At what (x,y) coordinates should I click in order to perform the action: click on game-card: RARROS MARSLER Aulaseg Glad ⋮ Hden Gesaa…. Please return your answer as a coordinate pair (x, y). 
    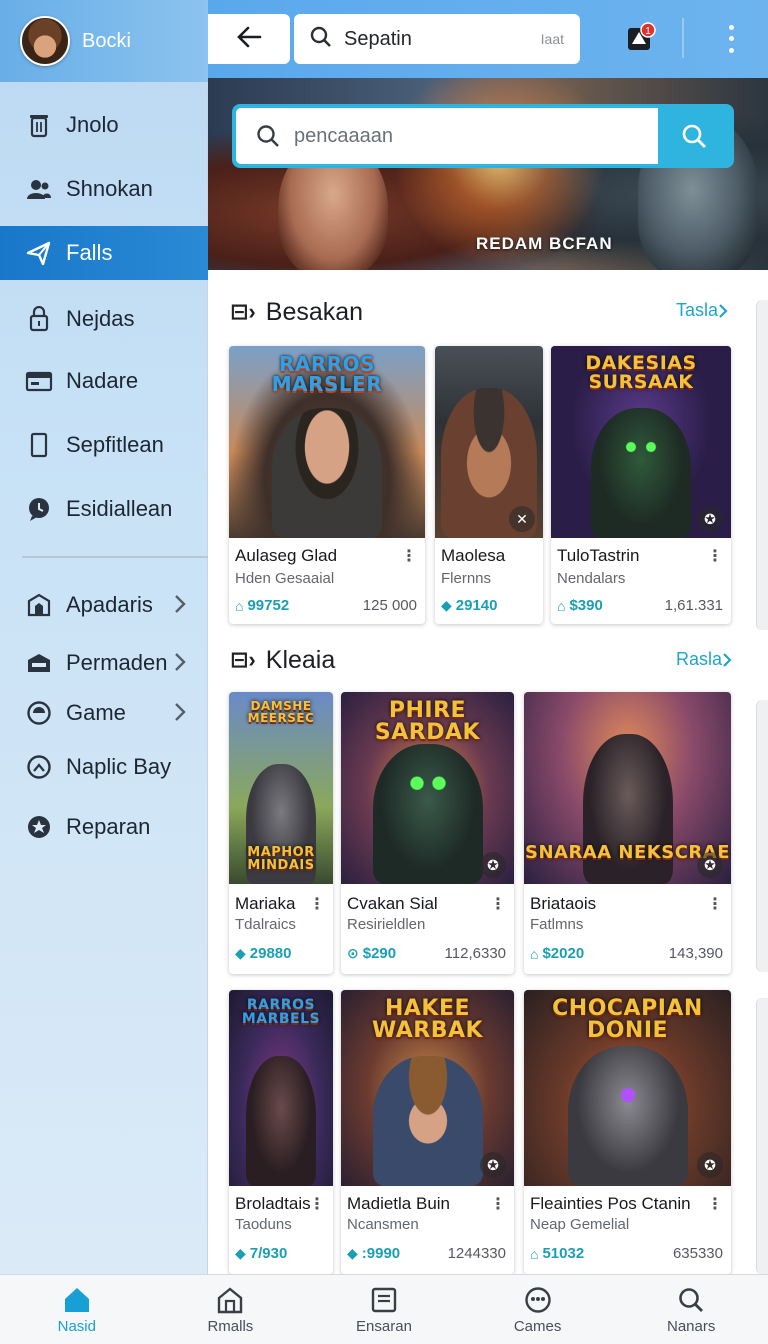
    Looking at the image, I should click on (327, 485).